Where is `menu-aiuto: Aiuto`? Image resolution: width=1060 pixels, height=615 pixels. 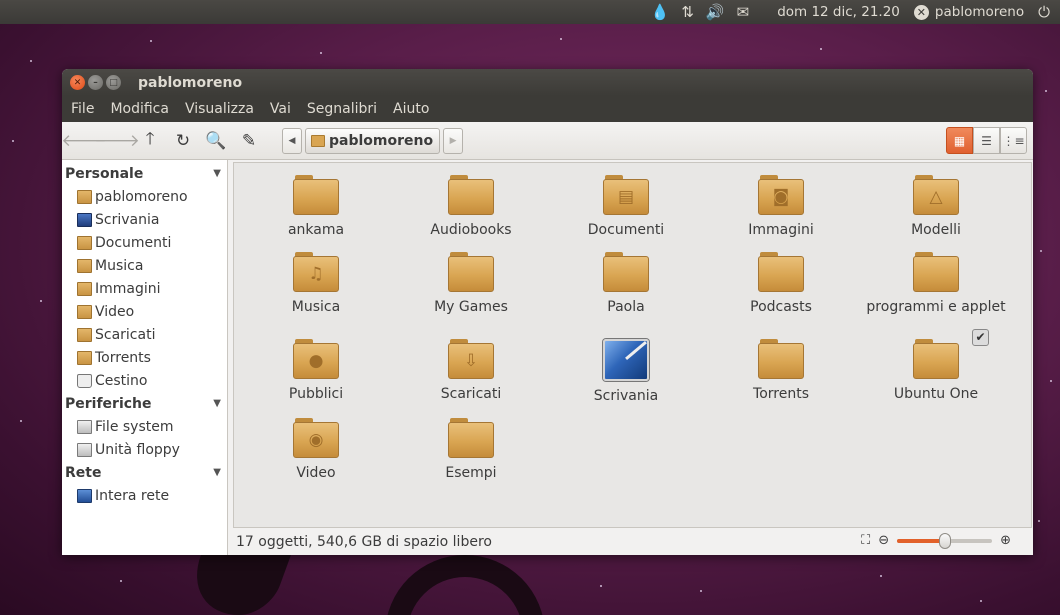 menu-aiuto: Aiuto is located at coordinates (411, 109).